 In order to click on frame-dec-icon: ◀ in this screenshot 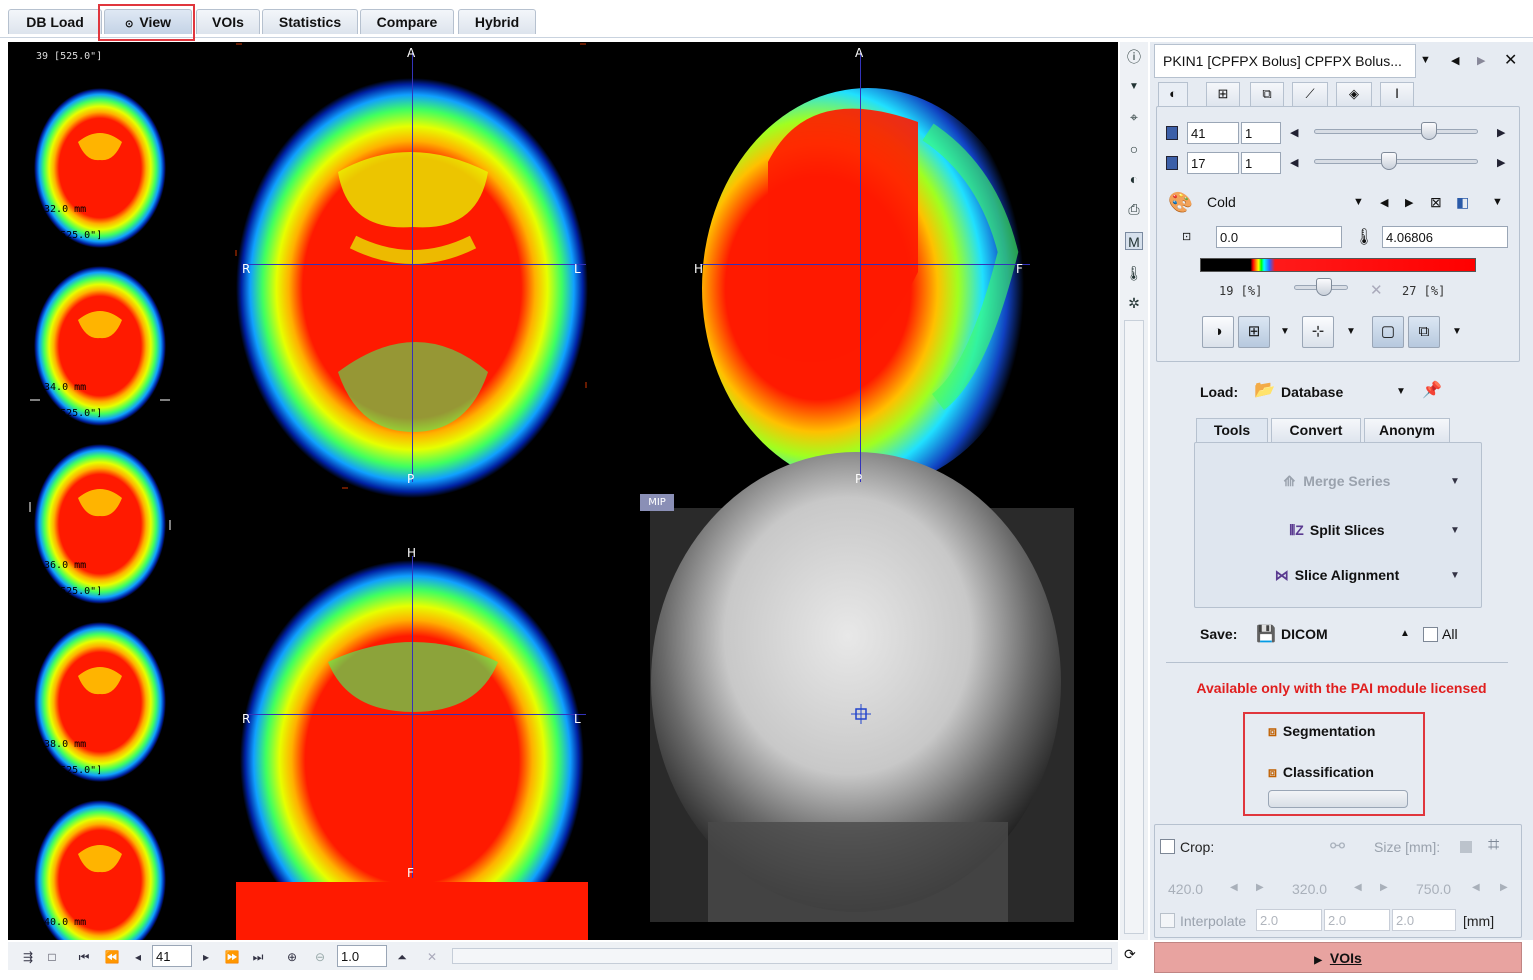, I will do `click(1294, 162)`.